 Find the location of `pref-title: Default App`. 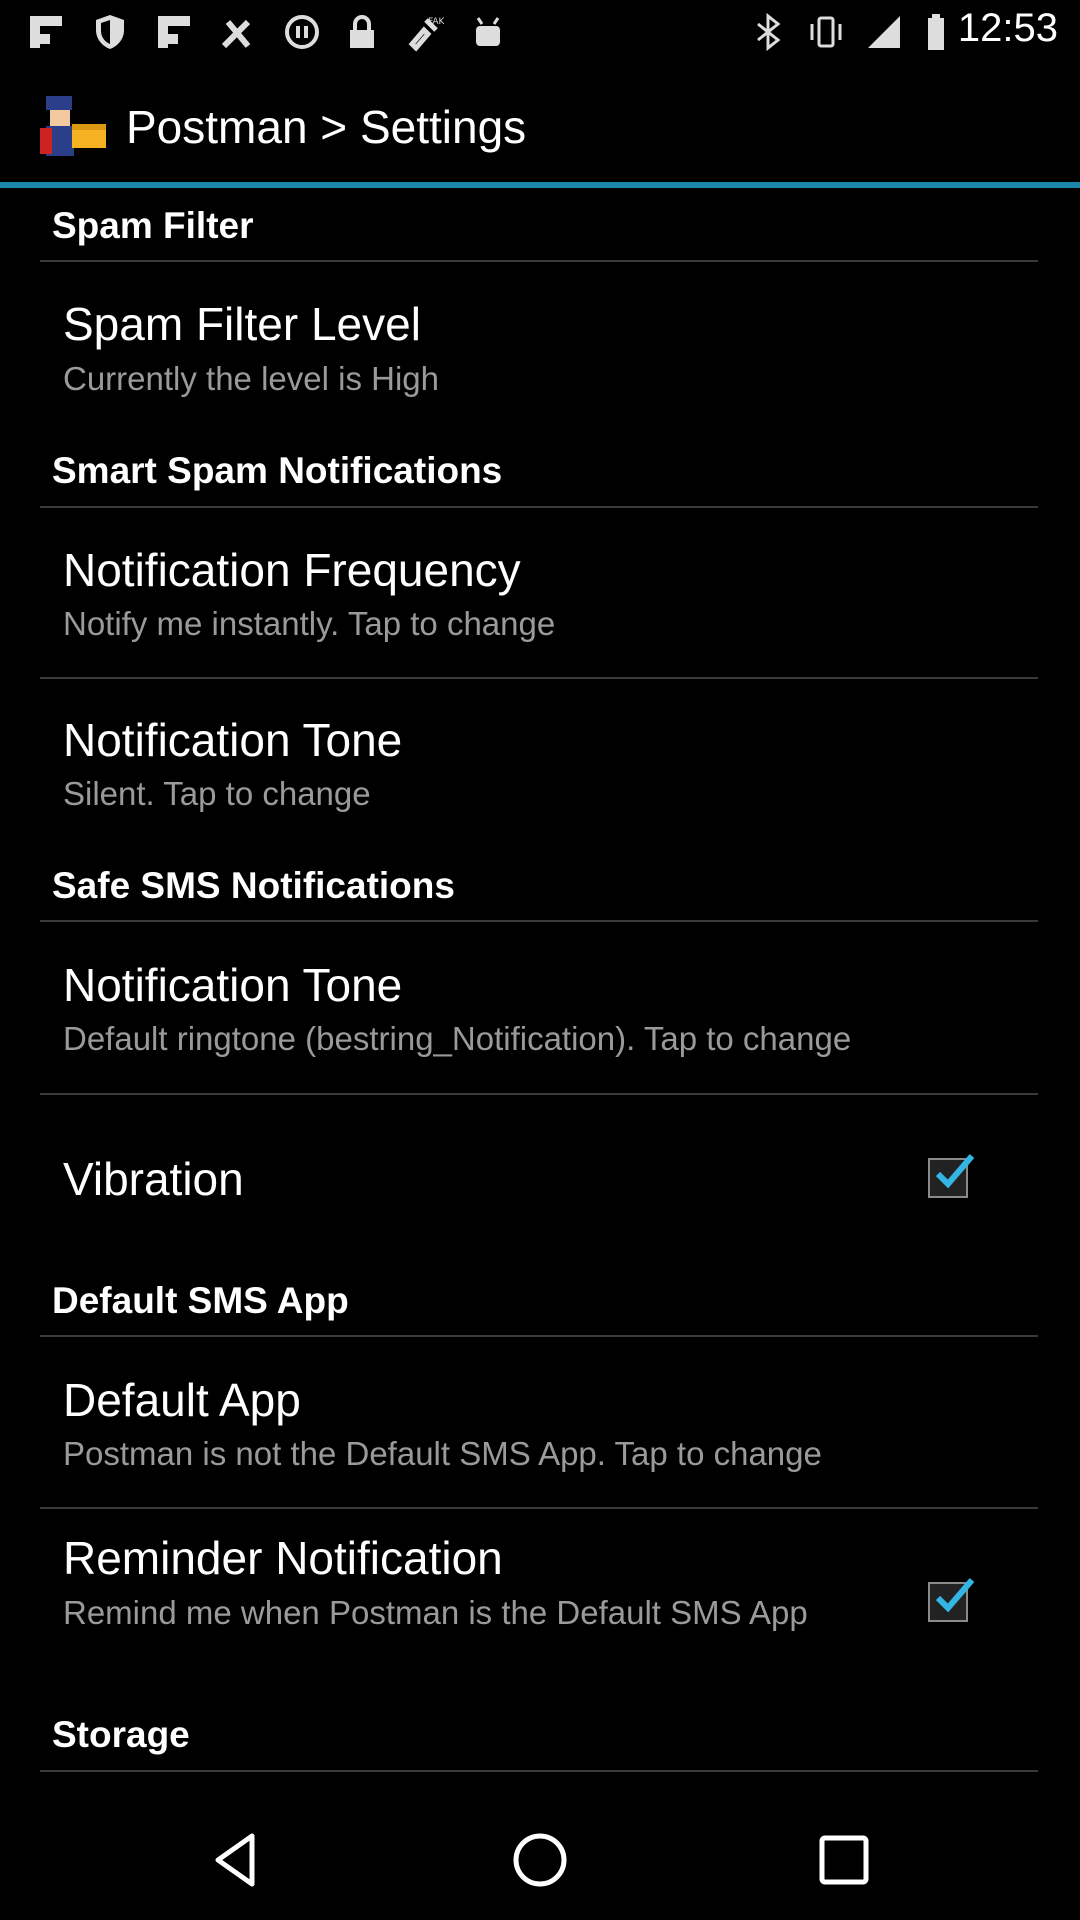

pref-title: Default App is located at coordinates (182, 1400).